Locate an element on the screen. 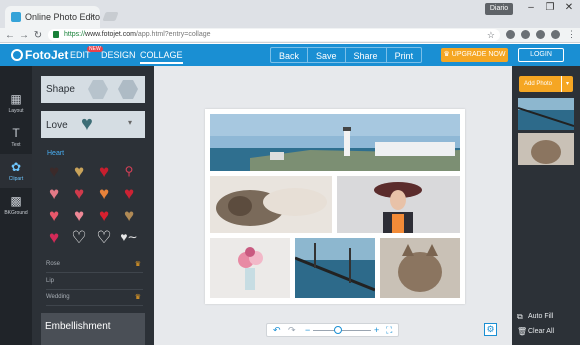  print-button: Print is located at coordinates (404, 55).